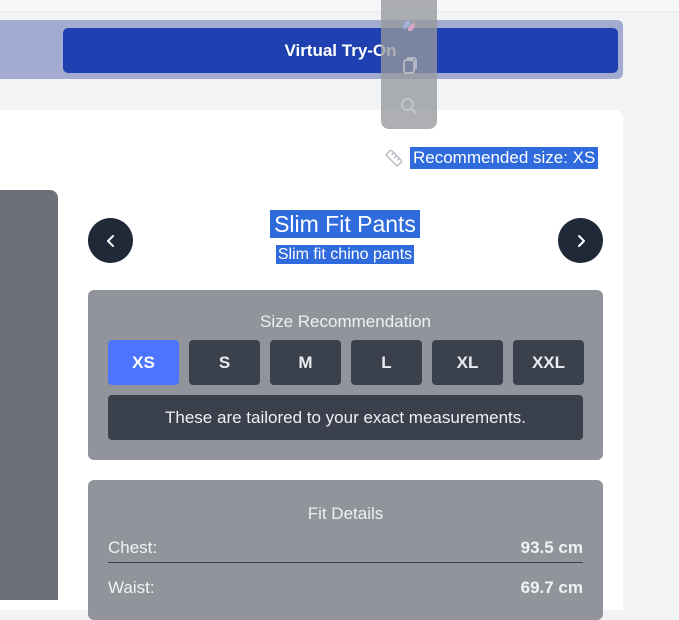 Image resolution: width=679 pixels, height=620 pixels. What do you see at coordinates (340, 50) in the screenshot?
I see `virtual-try-on-button: Virtual Try-On` at bounding box center [340, 50].